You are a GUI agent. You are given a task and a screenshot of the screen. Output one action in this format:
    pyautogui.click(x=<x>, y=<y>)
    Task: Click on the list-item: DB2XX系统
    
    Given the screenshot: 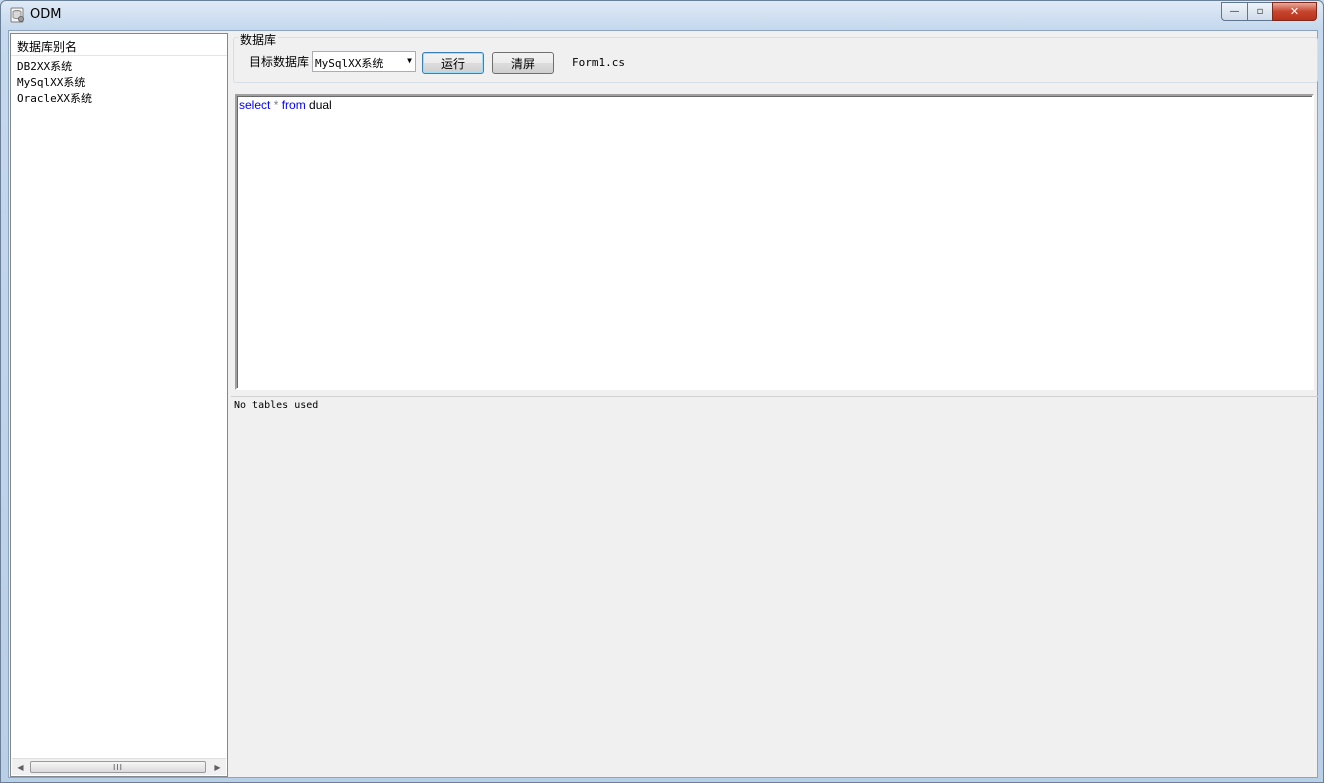 What is the action you would take?
    pyautogui.click(x=54, y=67)
    